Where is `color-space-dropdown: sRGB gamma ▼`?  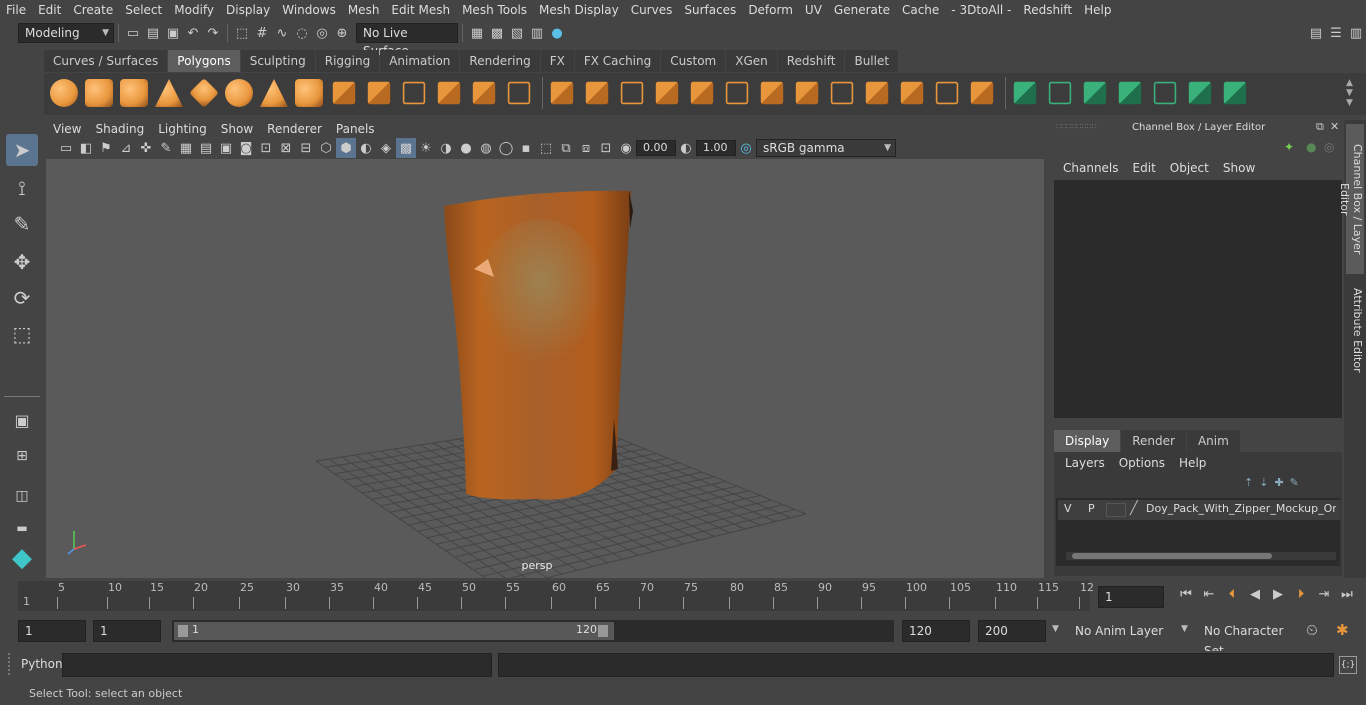
color-space-dropdown: sRGB gamma ▼ is located at coordinates (826, 148).